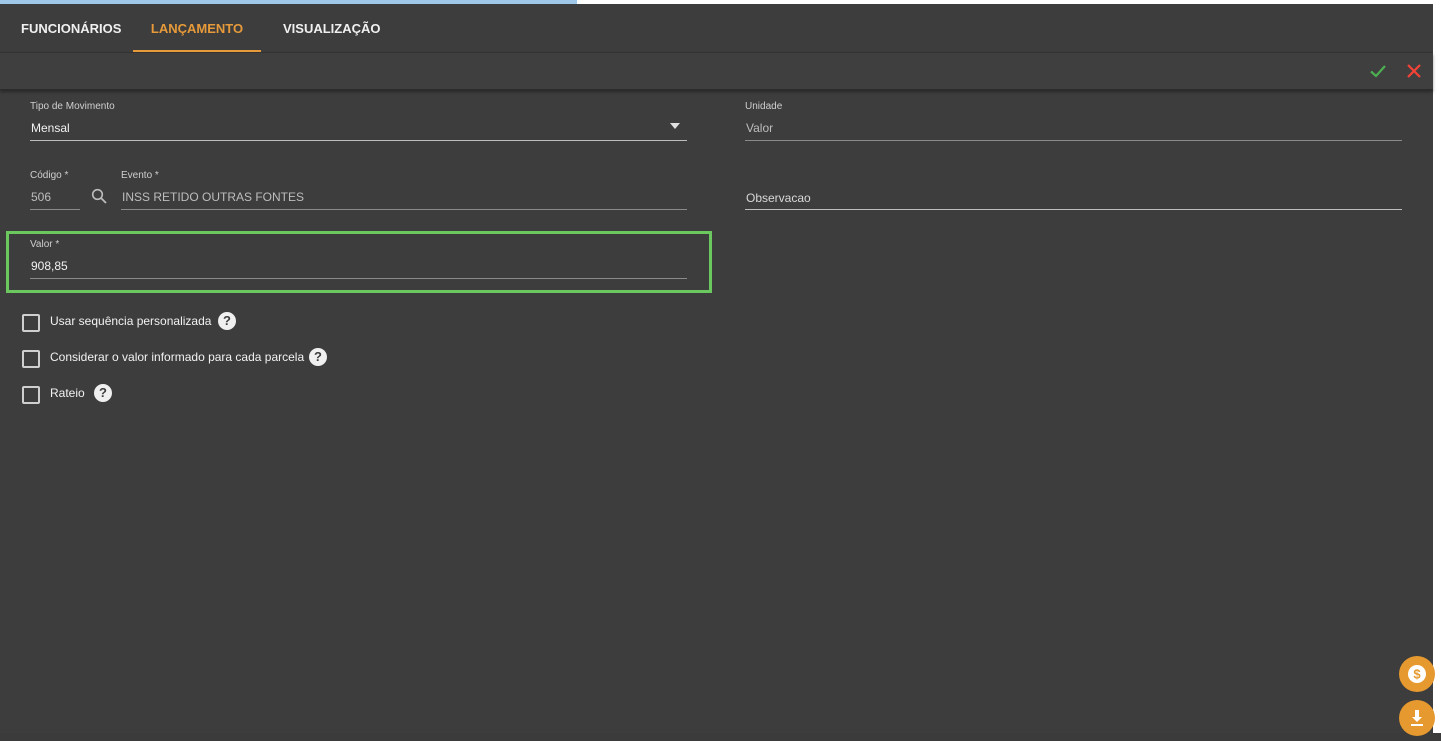 This screenshot has height=741, width=1441. I want to click on unidade-underline, so click(1073, 140).